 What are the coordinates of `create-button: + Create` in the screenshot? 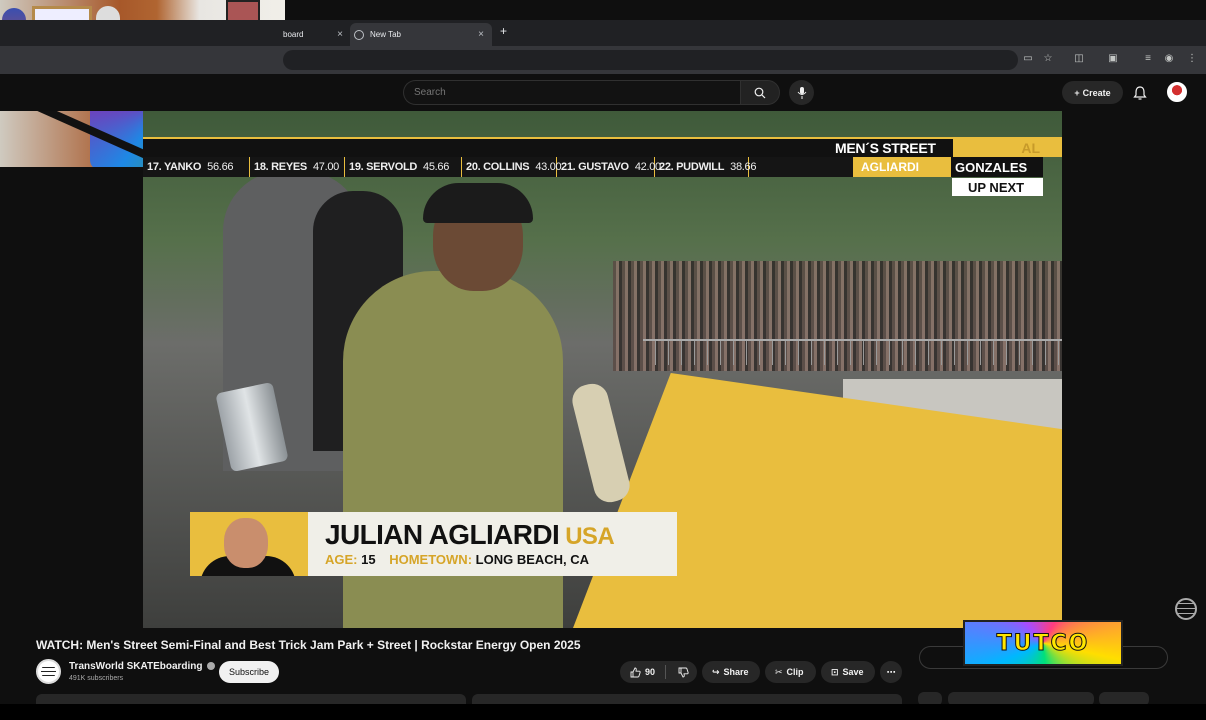 It's located at (1092, 92).